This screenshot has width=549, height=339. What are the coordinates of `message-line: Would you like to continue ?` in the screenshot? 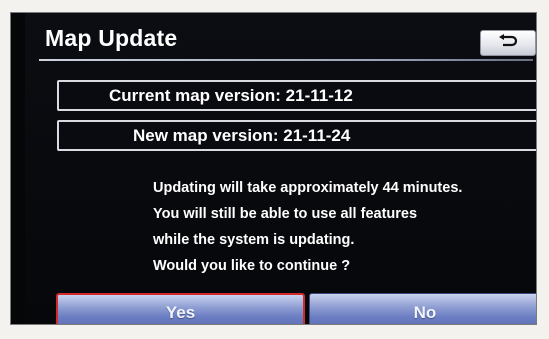 It's located at (252, 266).